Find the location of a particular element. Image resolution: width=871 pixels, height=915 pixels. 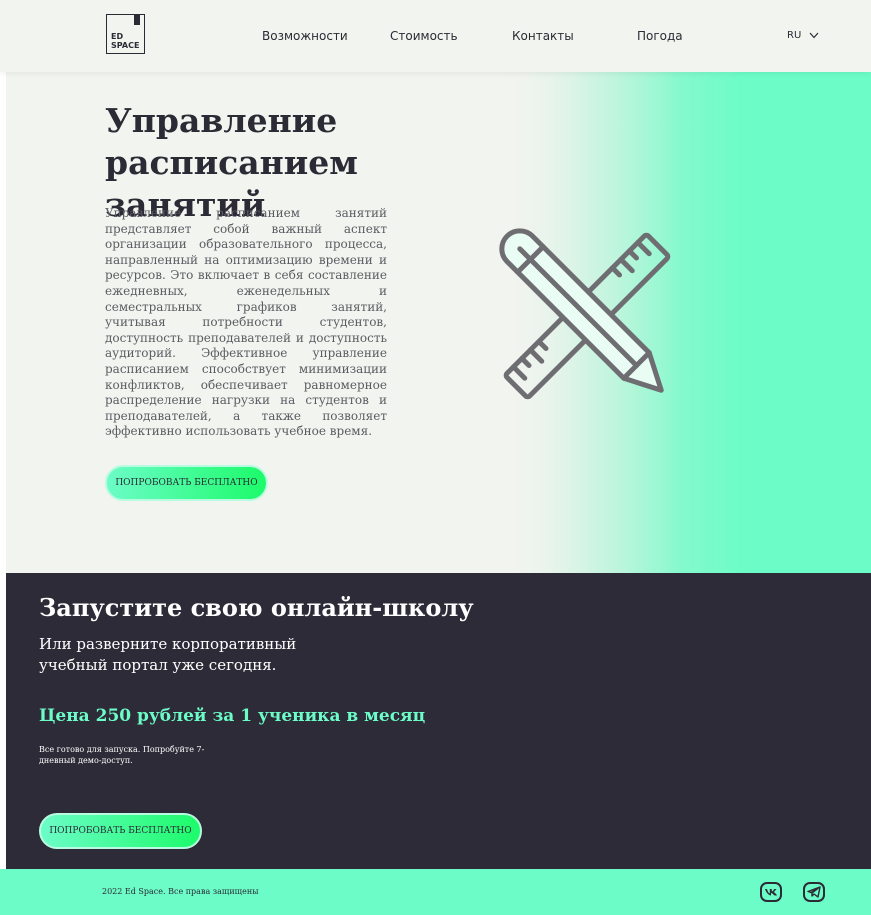

pencil-ruler-icon is located at coordinates (585, 314).